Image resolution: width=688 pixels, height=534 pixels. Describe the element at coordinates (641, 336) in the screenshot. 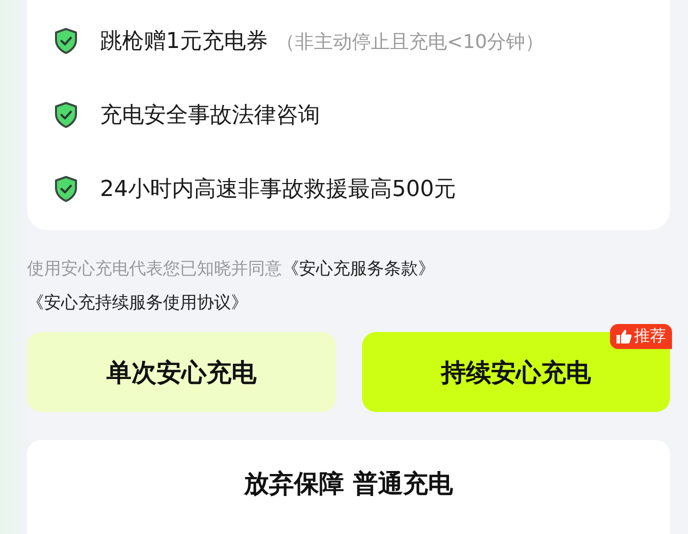

I see `recommend-badge: 推荐` at that location.